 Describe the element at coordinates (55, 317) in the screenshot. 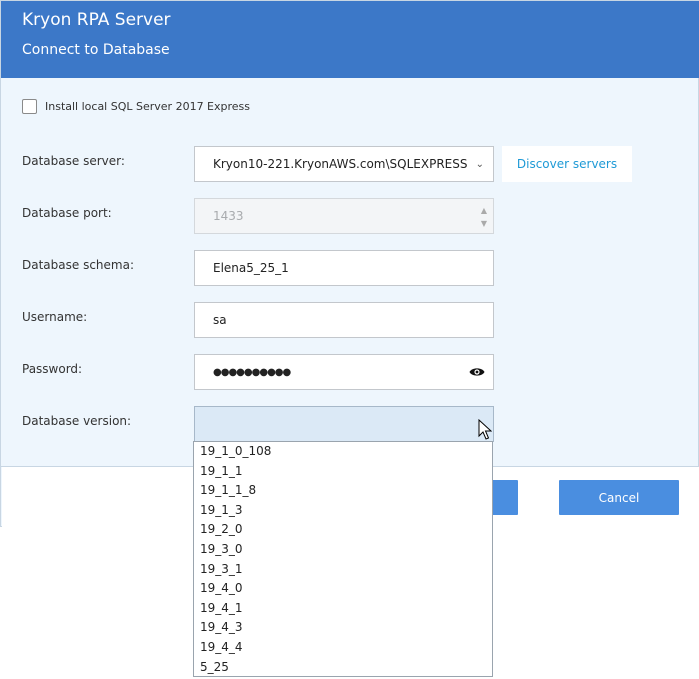

I see `username-label: Username:` at that location.